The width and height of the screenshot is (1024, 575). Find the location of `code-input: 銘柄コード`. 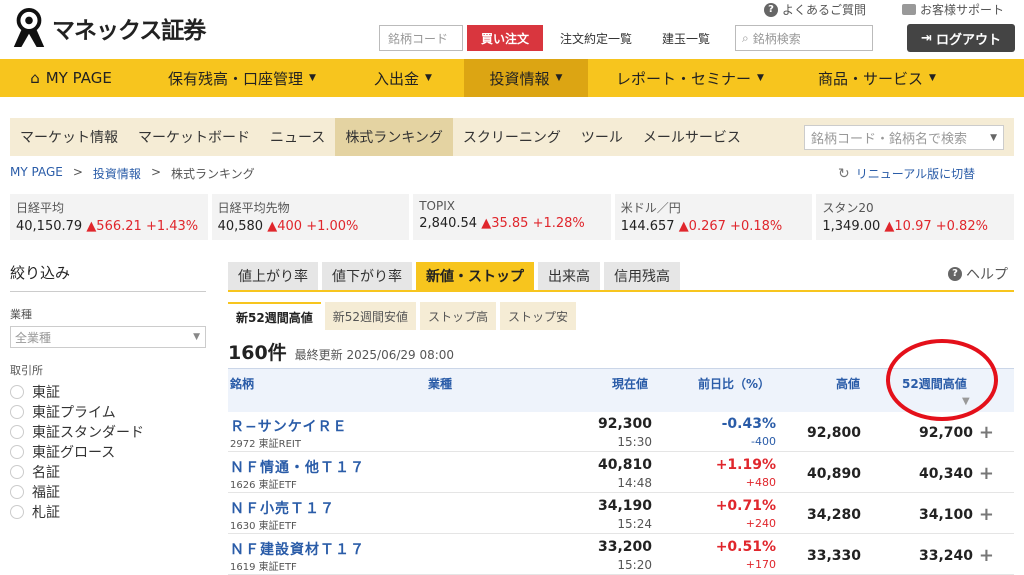

code-input: 銘柄コード is located at coordinates (421, 38).